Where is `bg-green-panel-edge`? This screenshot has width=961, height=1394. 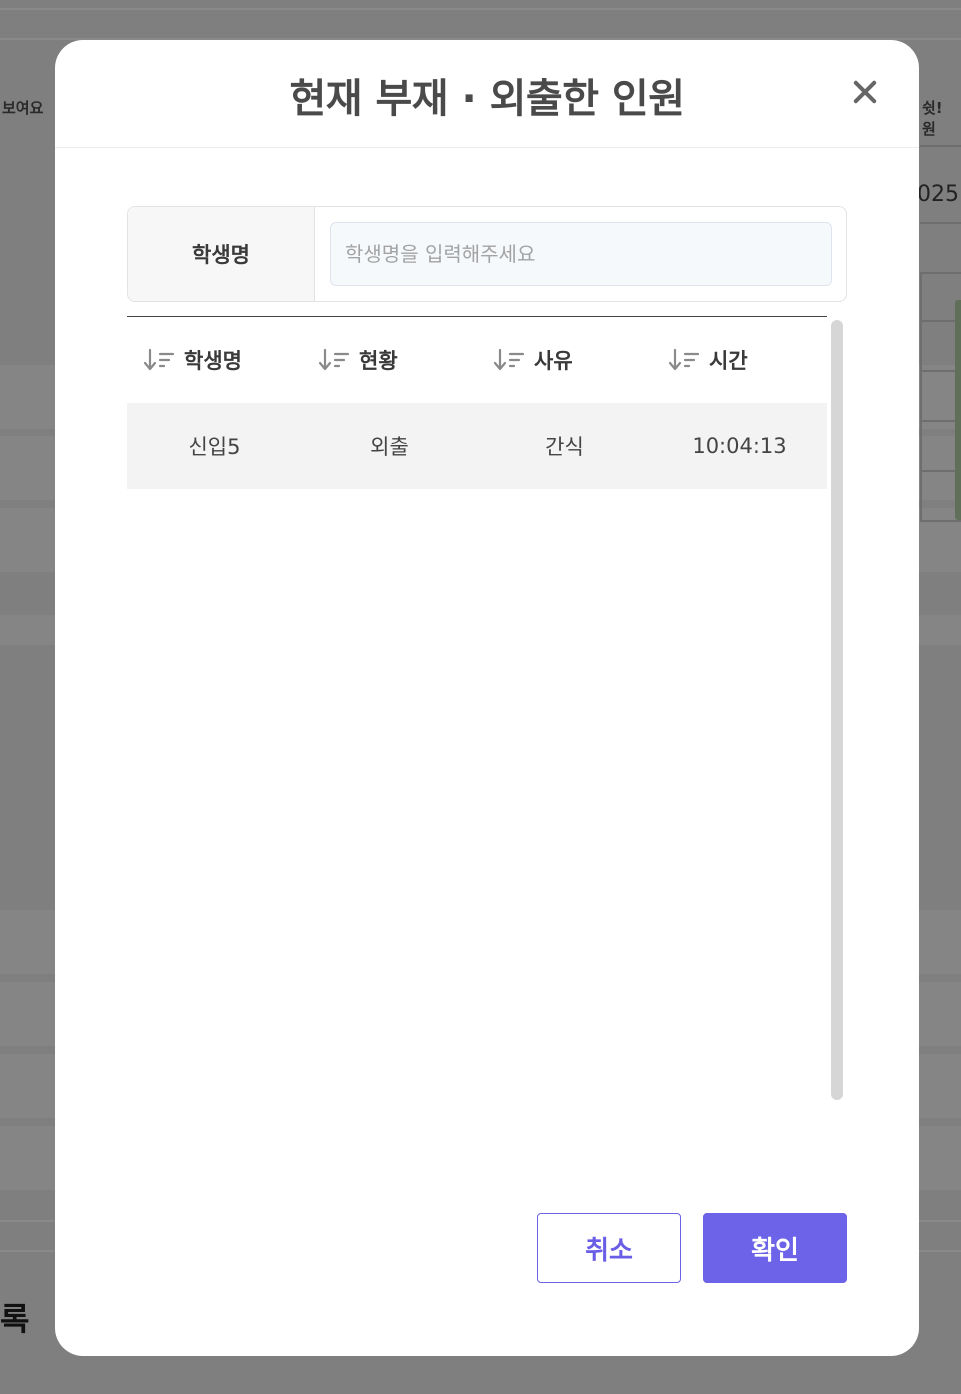 bg-green-panel-edge is located at coordinates (958, 410).